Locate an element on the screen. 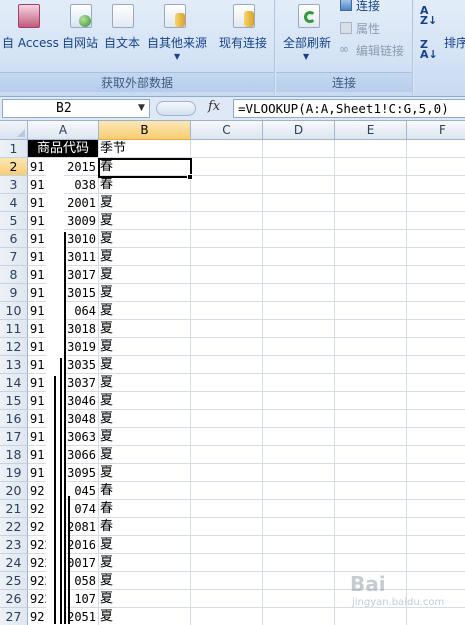 The width and height of the screenshot is (465, 625). cell-f4 is located at coordinates (436, 203).